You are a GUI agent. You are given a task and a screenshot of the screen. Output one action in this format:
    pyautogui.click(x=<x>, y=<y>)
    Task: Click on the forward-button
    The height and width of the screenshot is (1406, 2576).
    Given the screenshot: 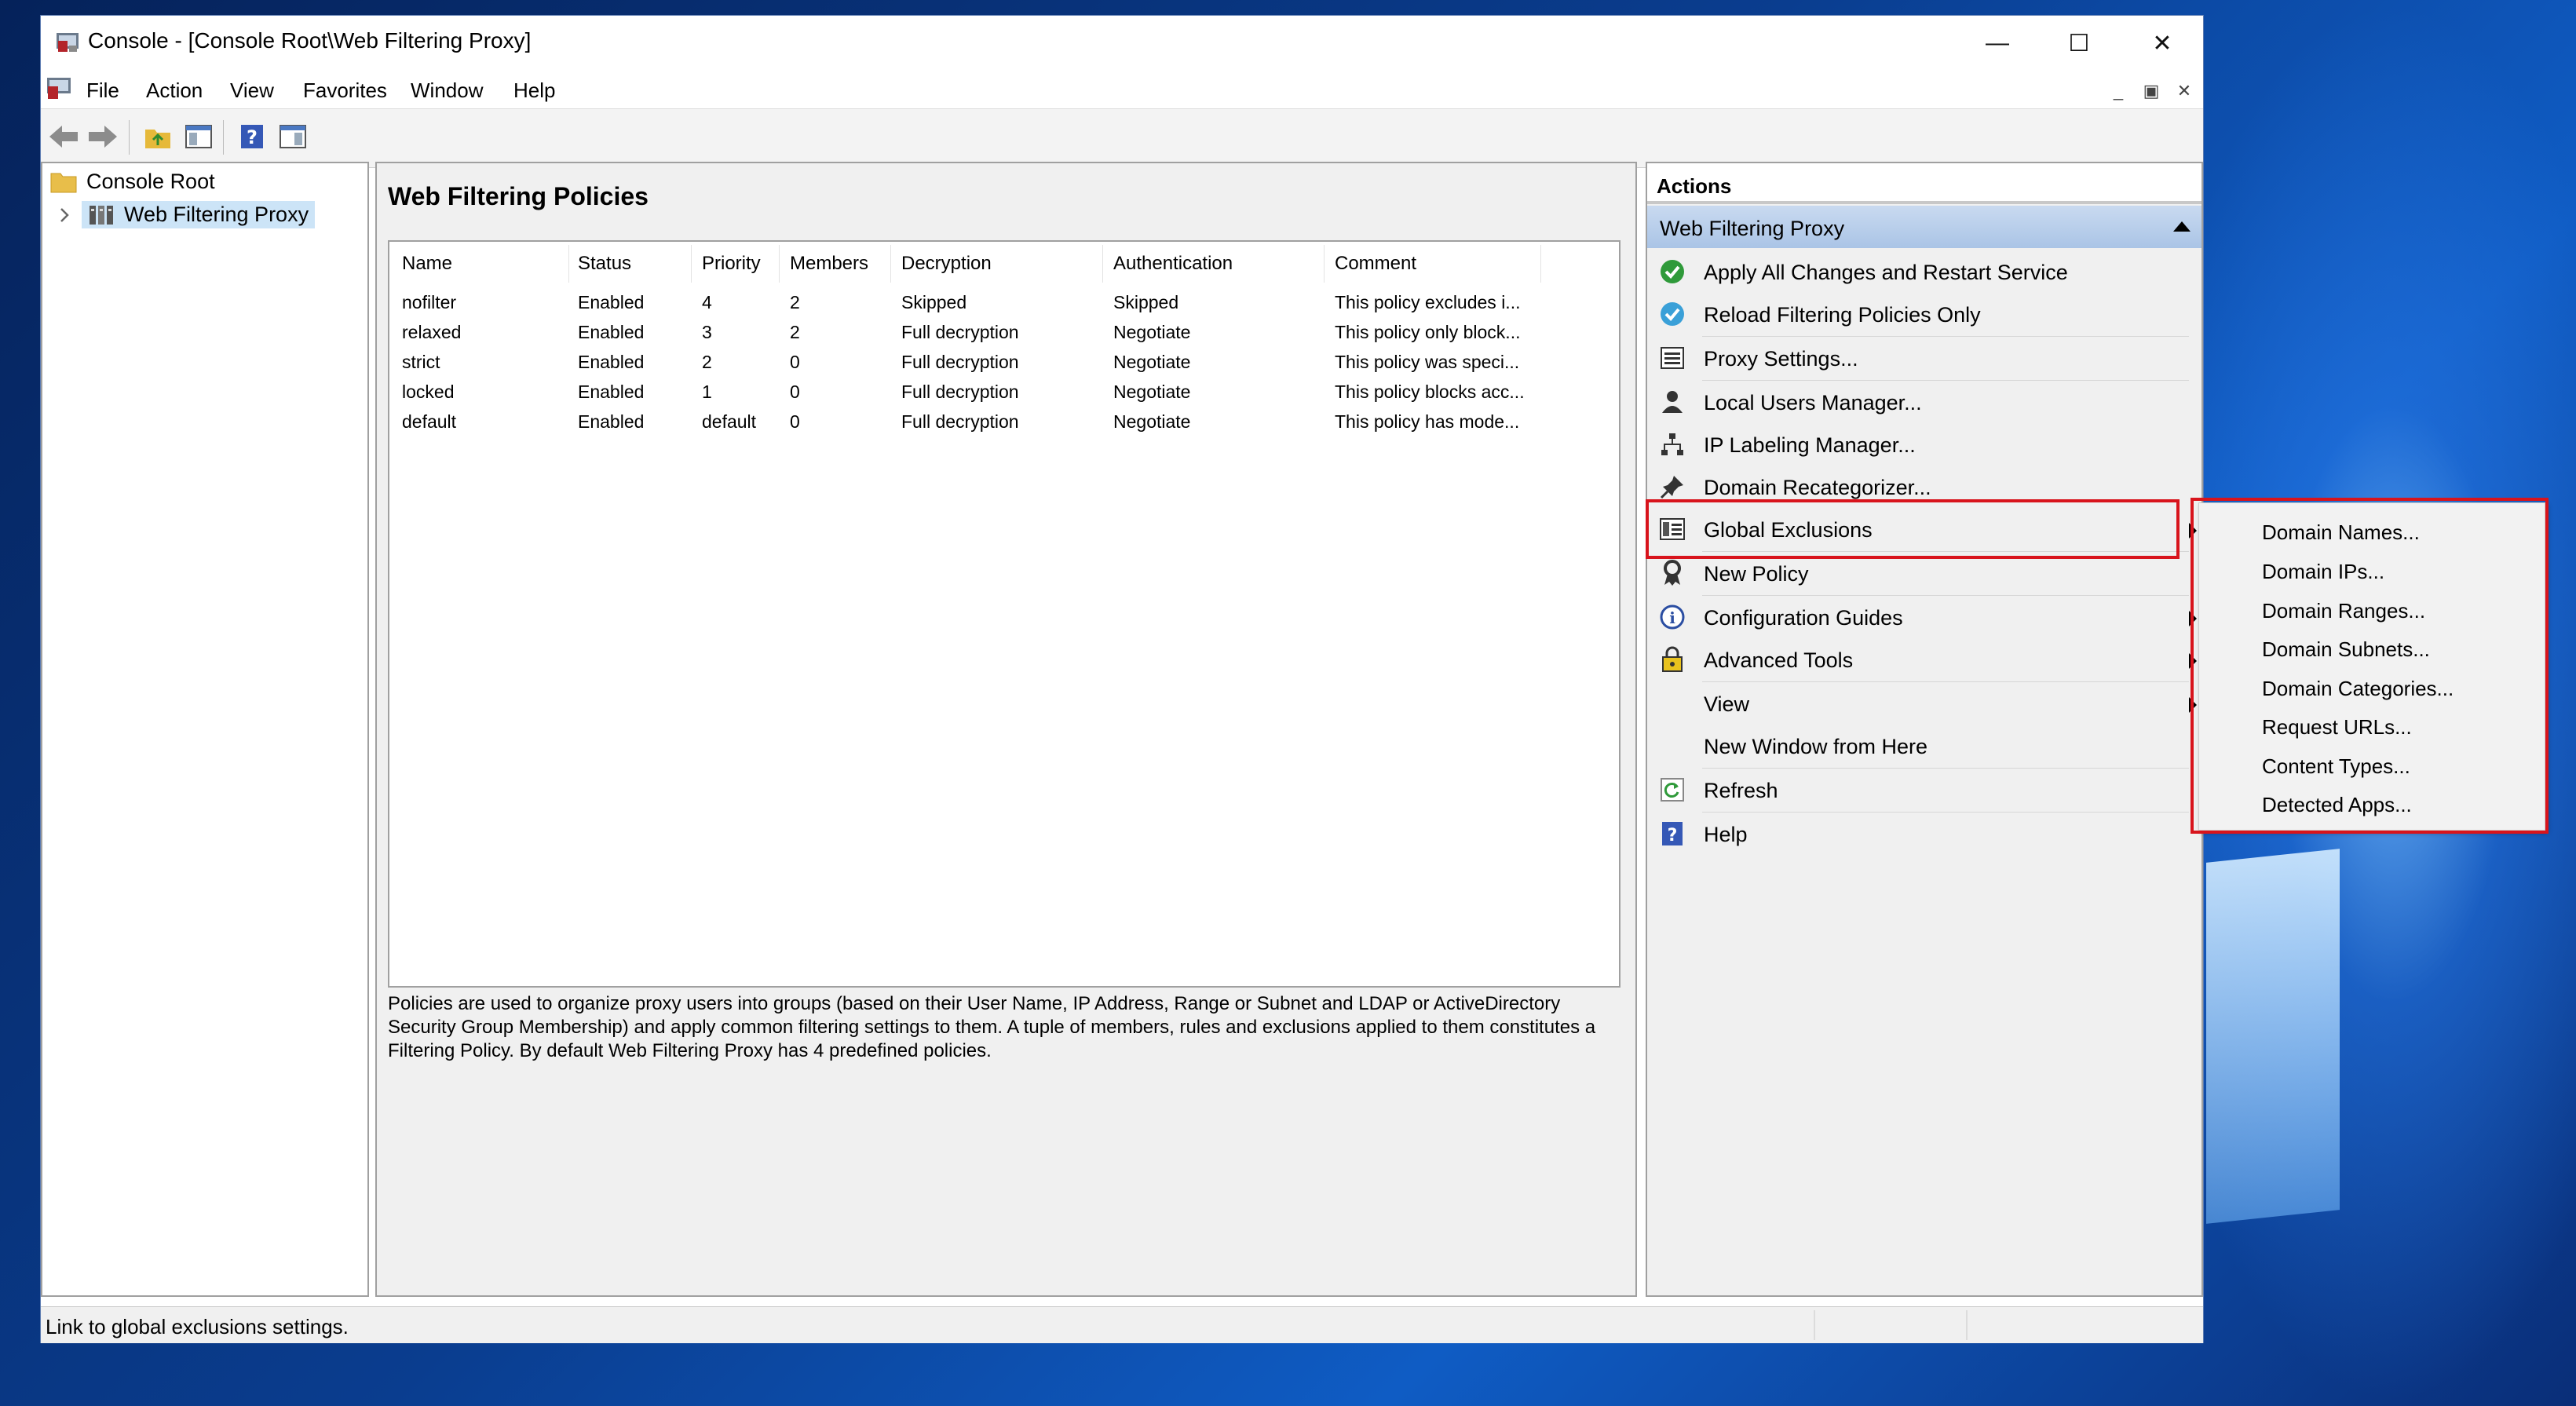 What is the action you would take?
    pyautogui.click(x=103, y=137)
    